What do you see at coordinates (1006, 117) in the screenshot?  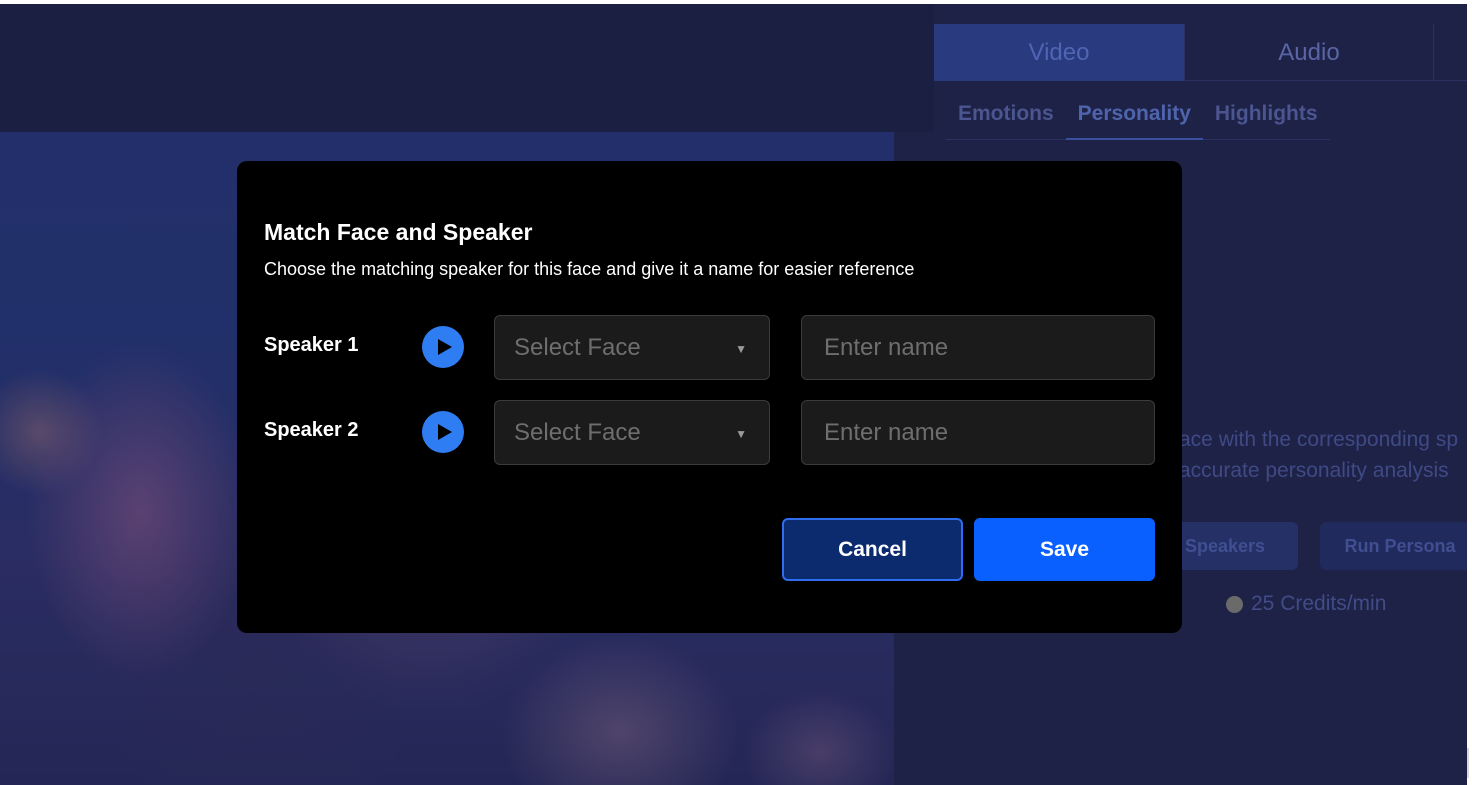 I see `subtab-emotions: Emotions` at bounding box center [1006, 117].